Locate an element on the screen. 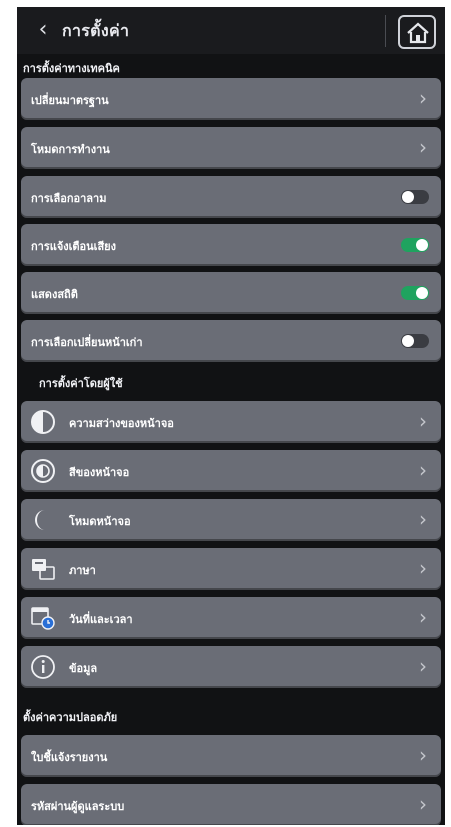  half-circle-icon is located at coordinates (43, 422).